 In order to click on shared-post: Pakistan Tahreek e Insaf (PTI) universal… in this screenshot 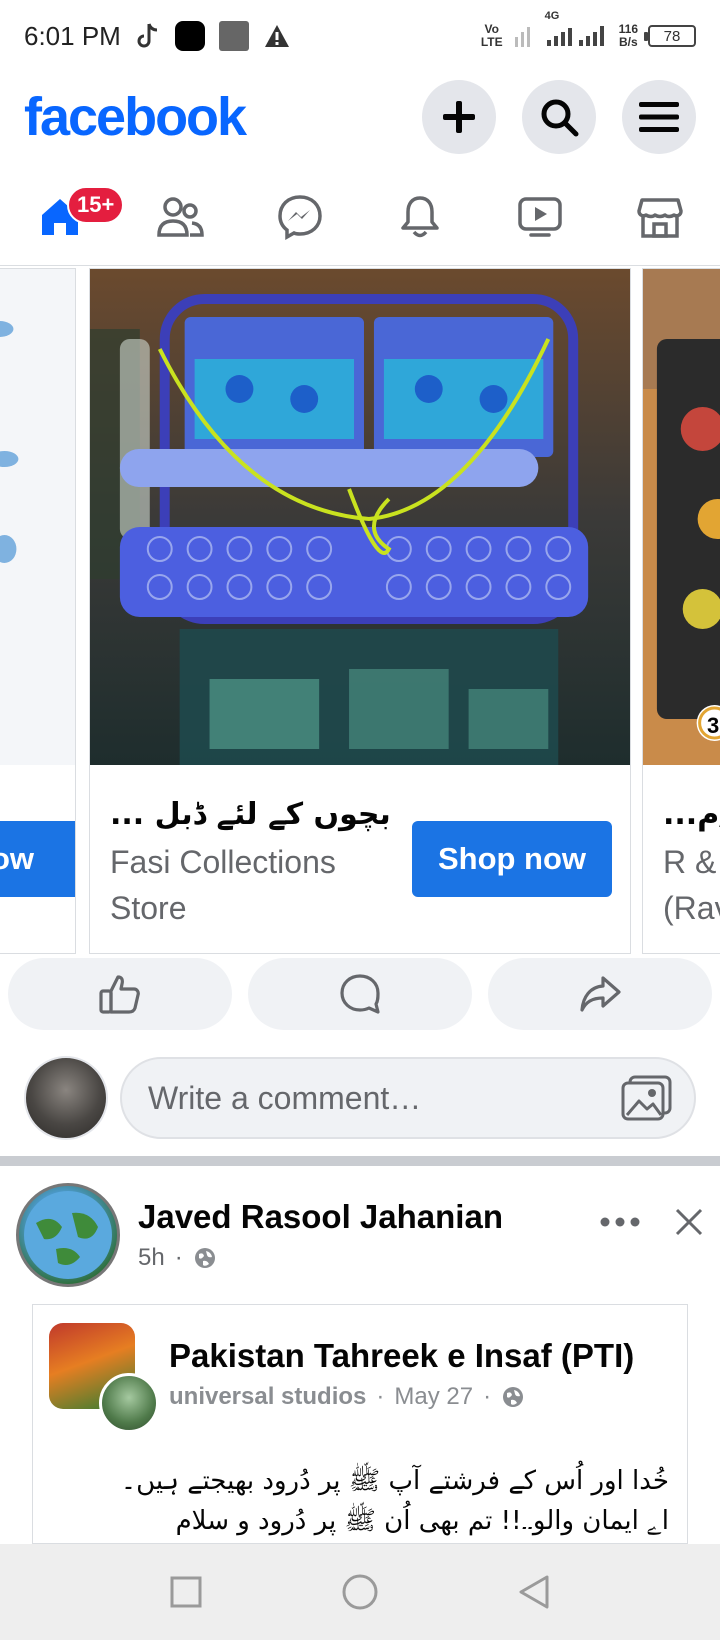, I will do `click(360, 1424)`.